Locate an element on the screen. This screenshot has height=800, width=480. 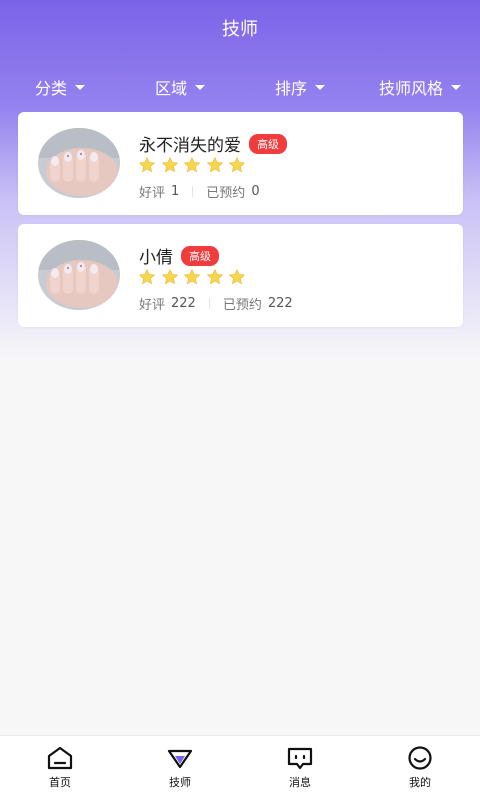
technician-name: 永不消失的爱 is located at coordinates (190, 146).